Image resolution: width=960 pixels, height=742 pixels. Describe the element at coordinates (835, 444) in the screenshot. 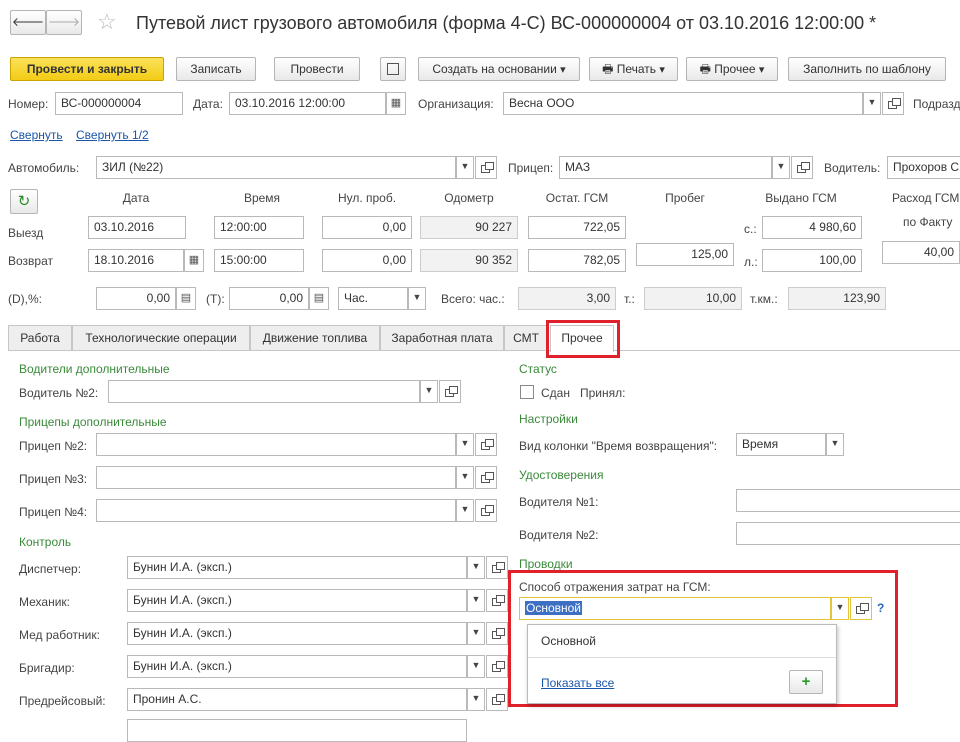

I see `return-col-dropdown-button: ▼` at that location.